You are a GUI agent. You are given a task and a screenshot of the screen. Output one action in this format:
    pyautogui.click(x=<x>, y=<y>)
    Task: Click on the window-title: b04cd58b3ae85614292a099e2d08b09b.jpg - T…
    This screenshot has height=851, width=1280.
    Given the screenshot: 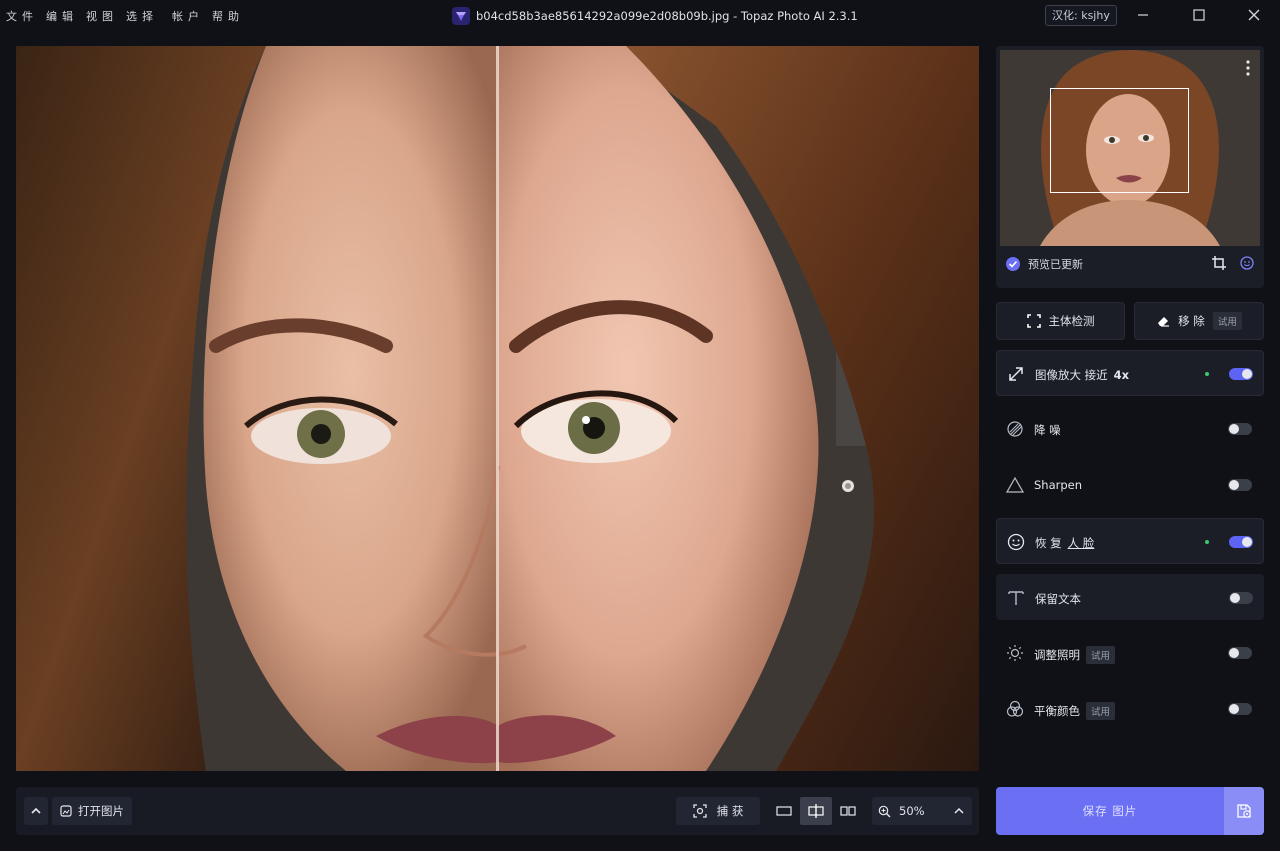 What is the action you would take?
    pyautogui.click(x=655, y=16)
    